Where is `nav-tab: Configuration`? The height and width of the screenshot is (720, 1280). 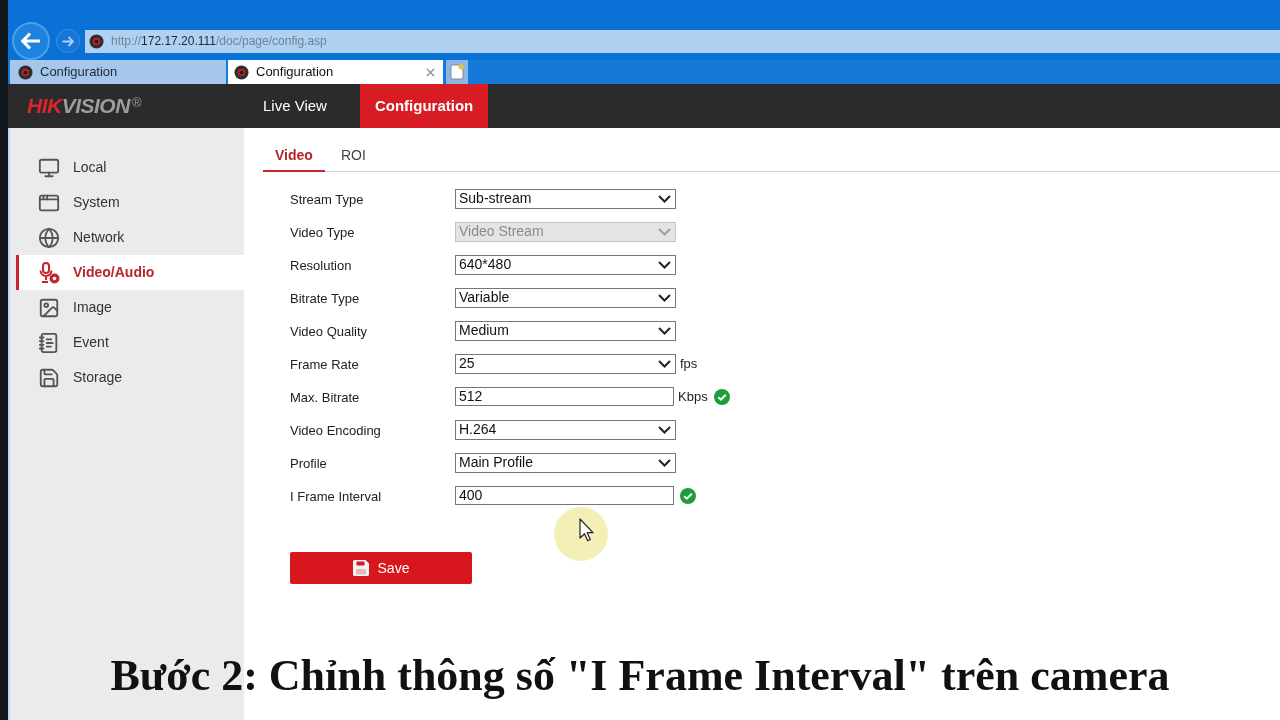
nav-tab: Configuration is located at coordinates (424, 106).